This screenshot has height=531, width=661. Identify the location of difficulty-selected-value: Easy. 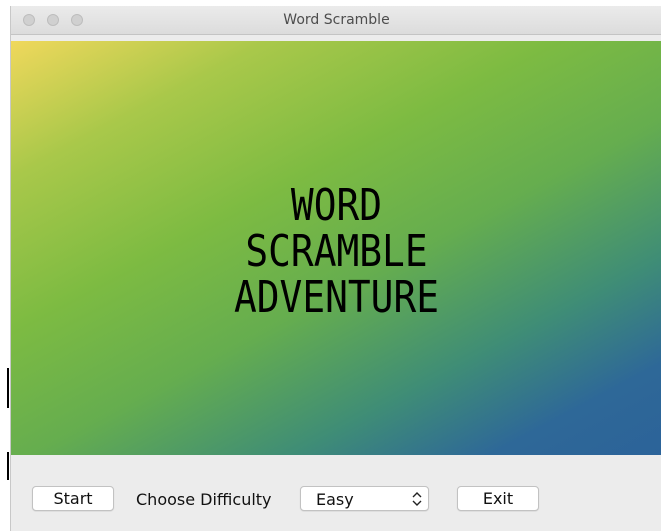
(335, 499).